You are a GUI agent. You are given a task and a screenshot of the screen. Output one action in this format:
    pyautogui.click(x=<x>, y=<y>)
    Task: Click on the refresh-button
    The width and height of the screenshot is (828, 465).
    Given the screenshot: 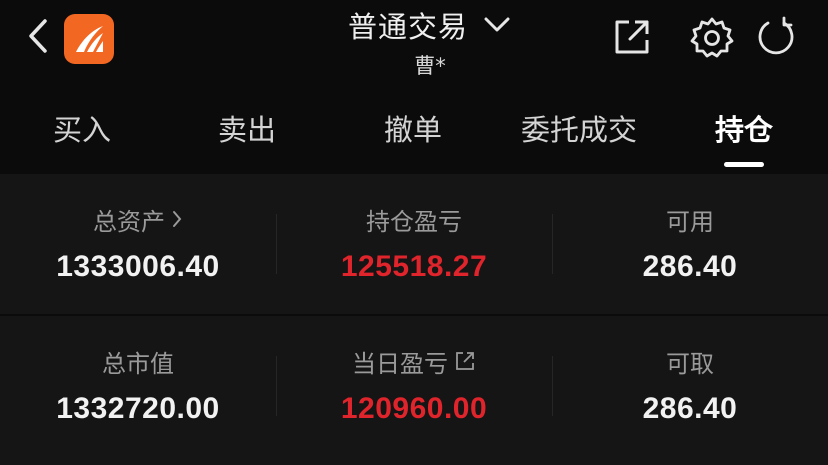 What is the action you would take?
    pyautogui.click(x=776, y=39)
    